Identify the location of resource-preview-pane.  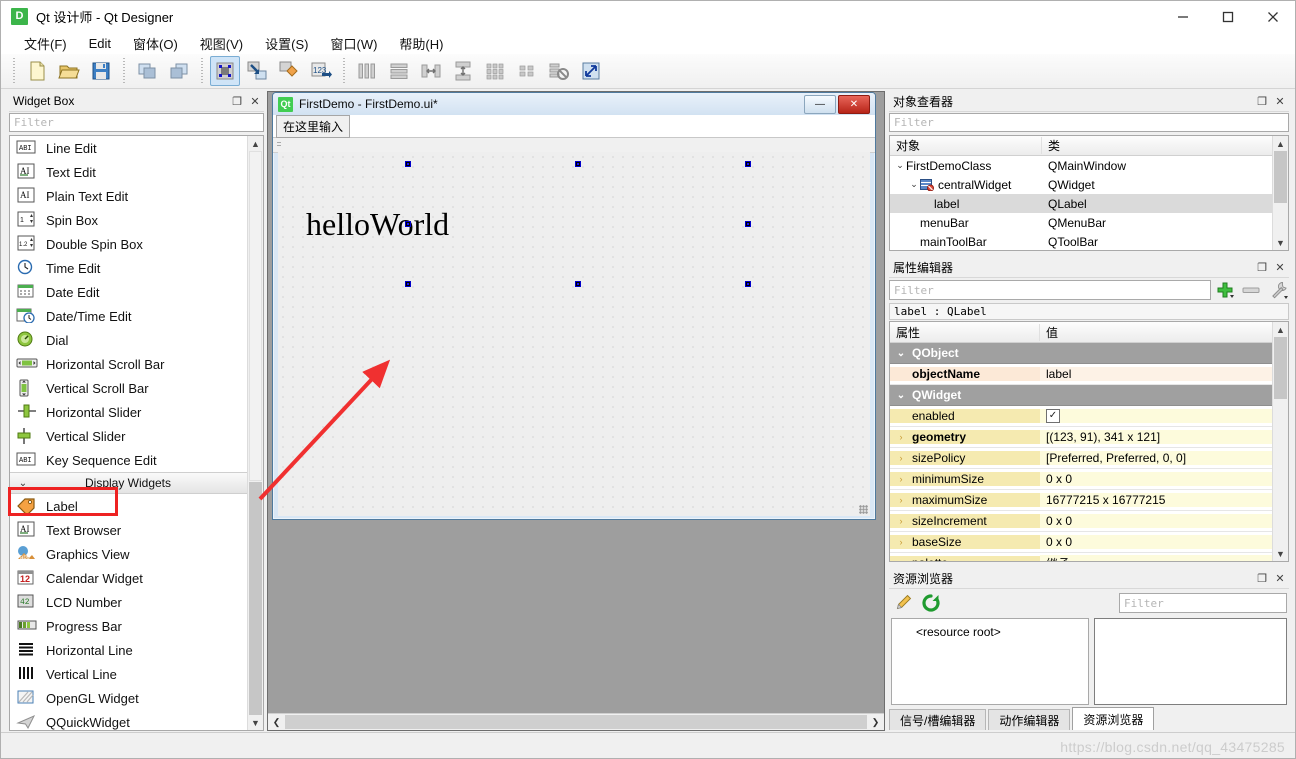
(1190, 661).